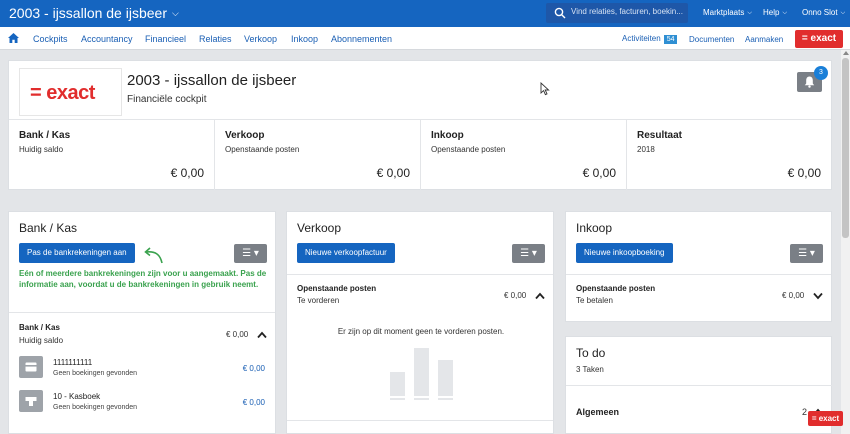 The width and height of the screenshot is (850, 434). What do you see at coordinates (594, 228) in the screenshot?
I see `panel-title: Inkoop` at bounding box center [594, 228].